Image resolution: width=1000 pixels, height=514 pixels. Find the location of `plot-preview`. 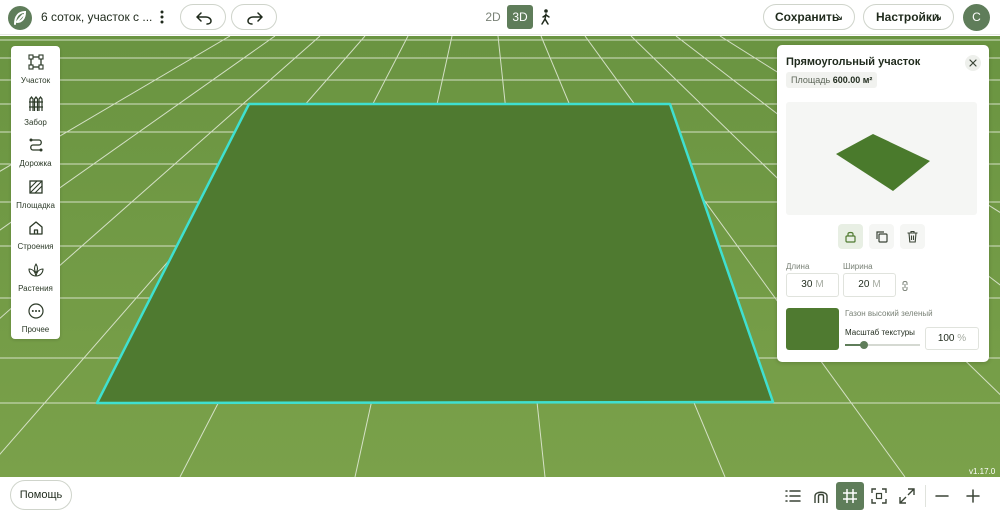

plot-preview is located at coordinates (881, 158).